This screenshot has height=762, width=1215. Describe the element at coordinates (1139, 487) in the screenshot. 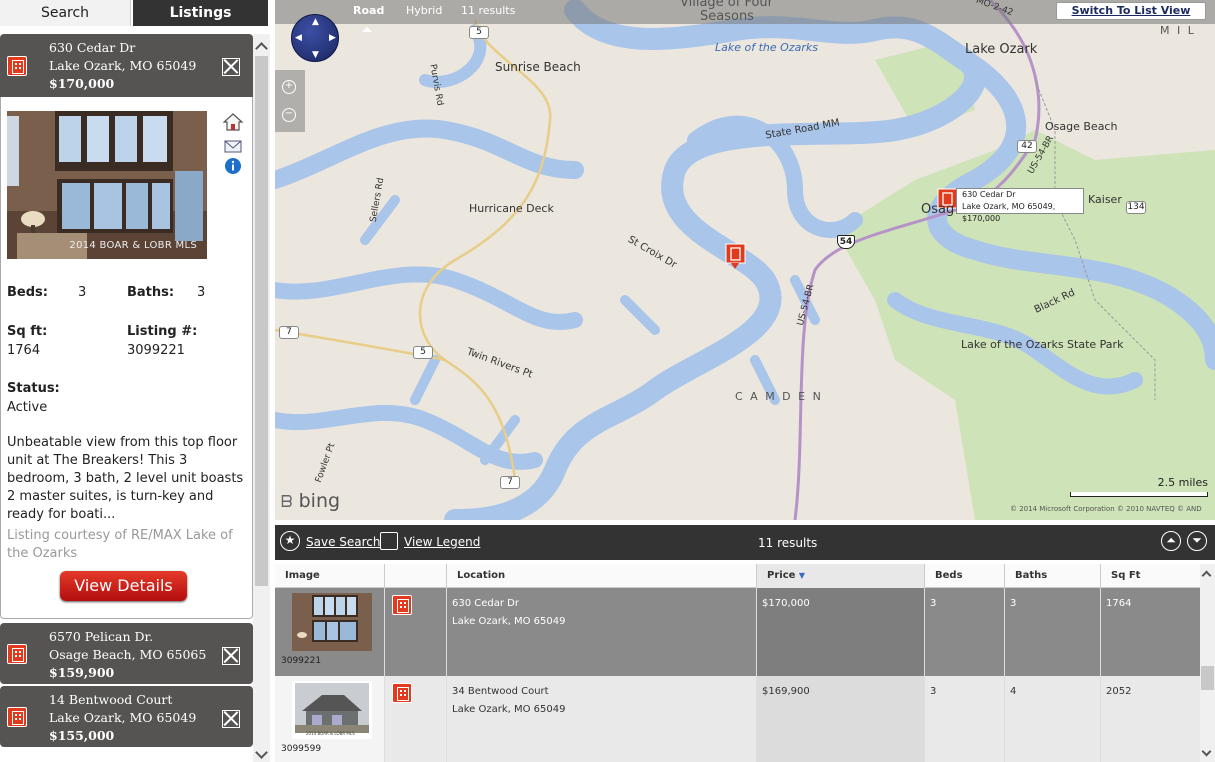

I see `map-scale: 2.5 miles` at that location.